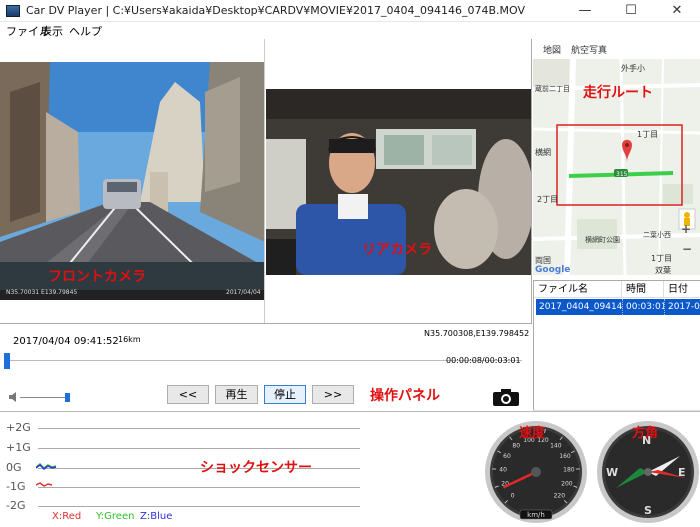  I want to click on speed-tick-label: 60, so click(507, 456).